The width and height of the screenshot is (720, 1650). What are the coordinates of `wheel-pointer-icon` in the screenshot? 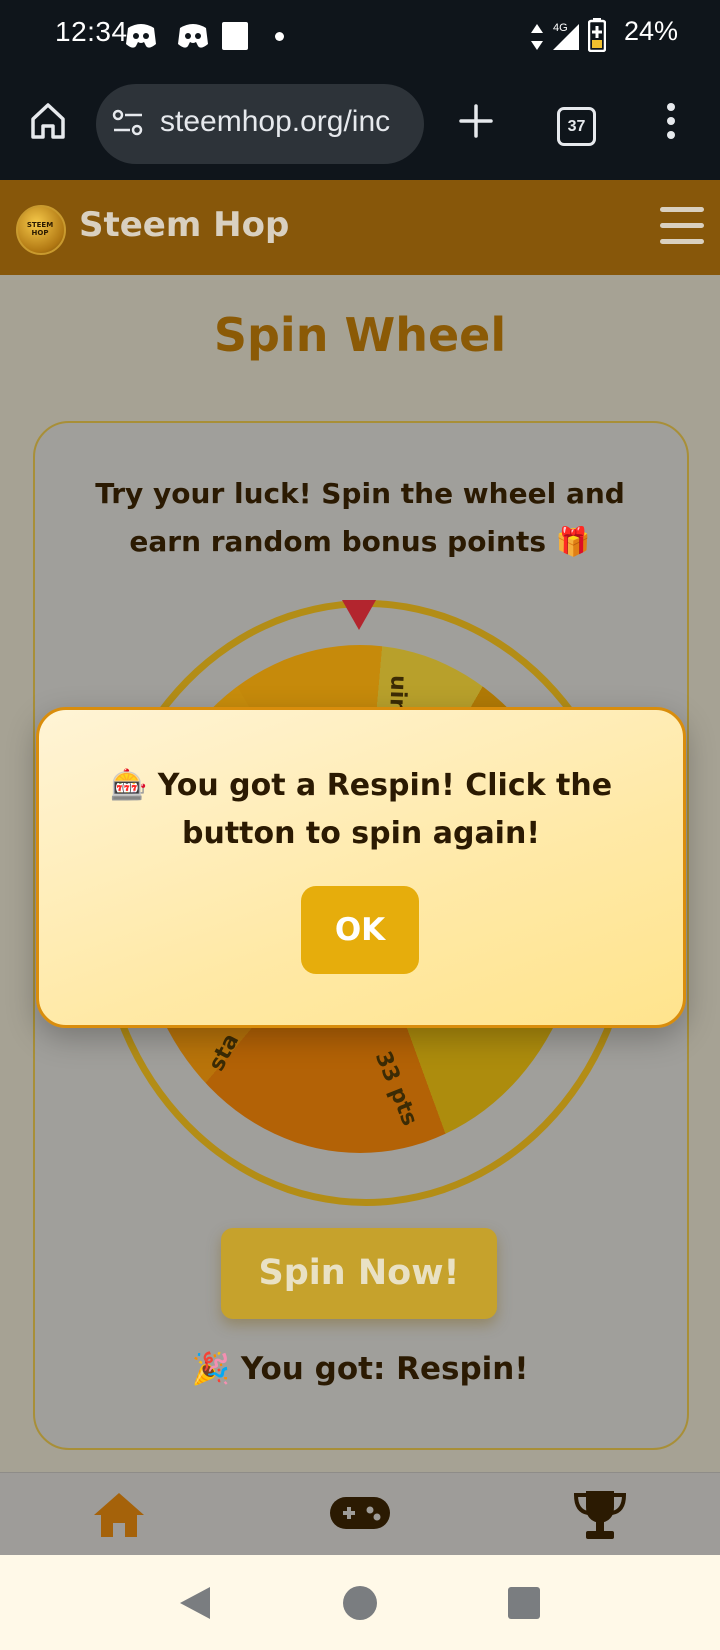 It's located at (359, 615).